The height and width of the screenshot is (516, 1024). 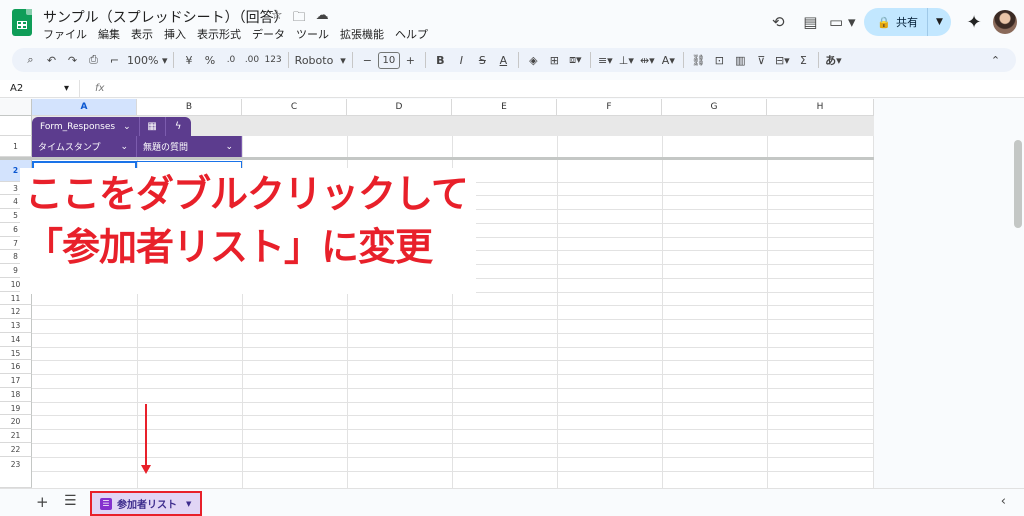 I want to click on insert-comment-icon: ⊡, so click(x=719, y=60).